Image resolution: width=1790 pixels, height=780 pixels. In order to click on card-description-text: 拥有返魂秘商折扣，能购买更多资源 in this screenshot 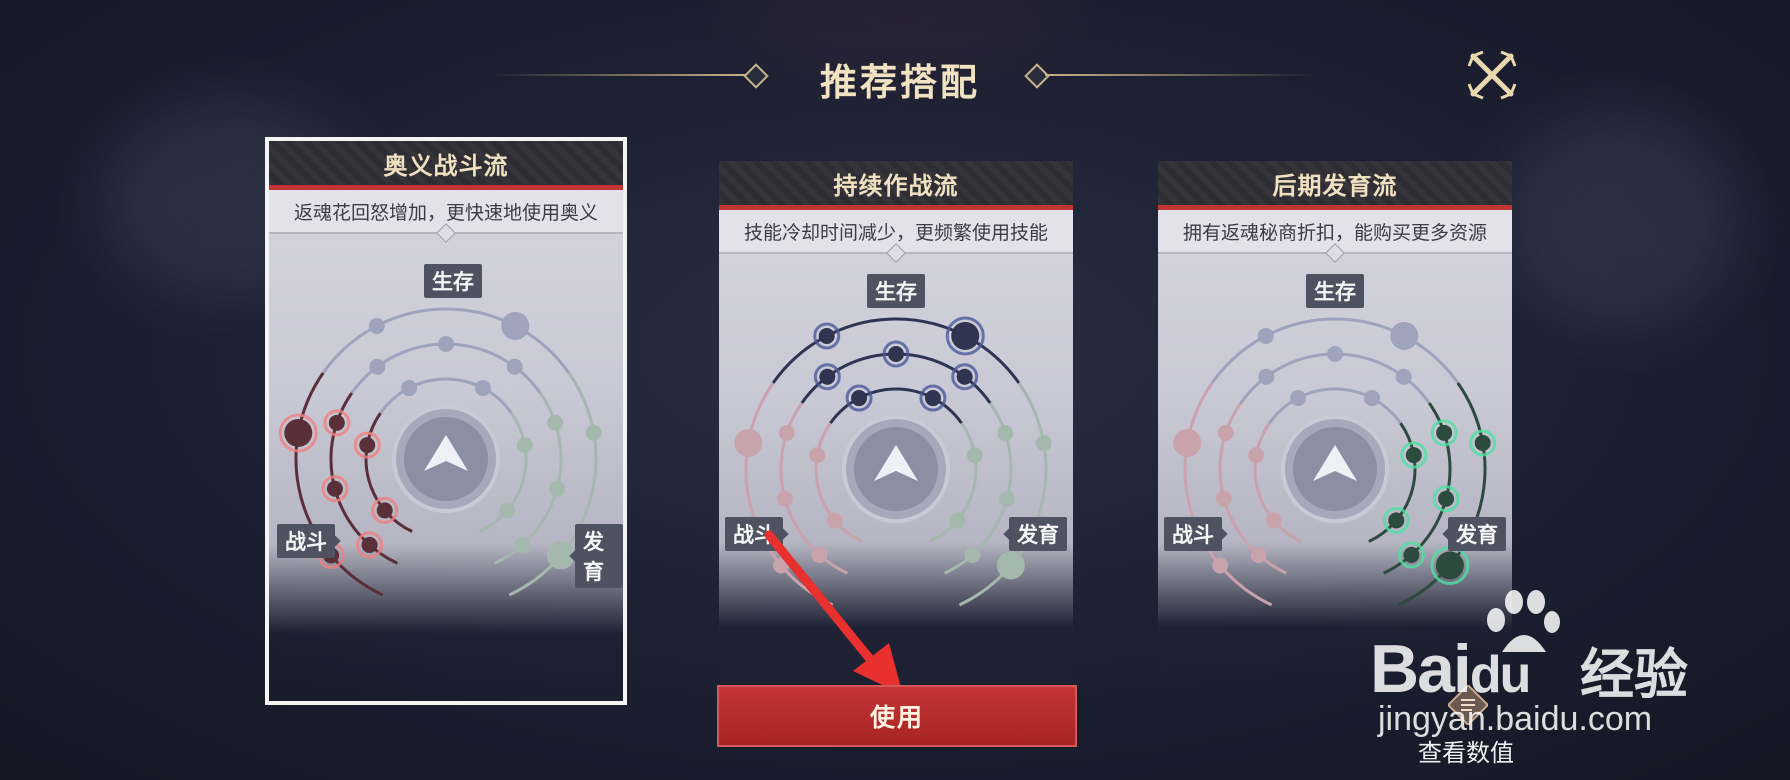, I will do `click(1334, 232)`.